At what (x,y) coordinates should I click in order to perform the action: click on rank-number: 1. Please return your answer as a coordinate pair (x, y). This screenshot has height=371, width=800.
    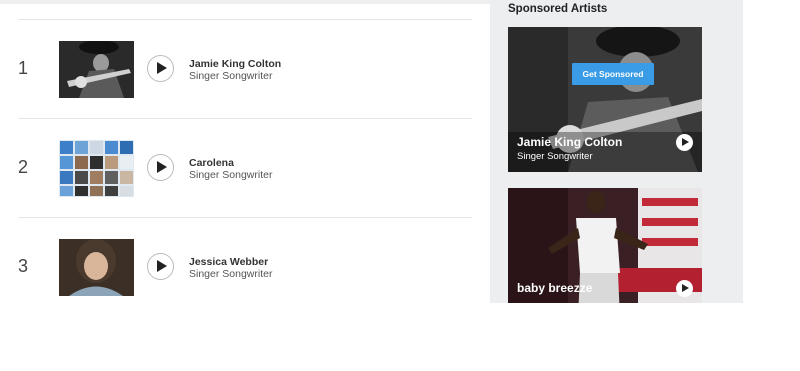
    Looking at the image, I should click on (23, 68).